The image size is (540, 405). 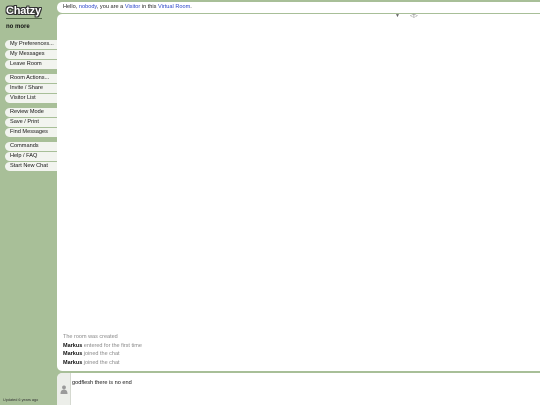 What do you see at coordinates (149, 7) in the screenshot?
I see `greeting-in: in this` at bounding box center [149, 7].